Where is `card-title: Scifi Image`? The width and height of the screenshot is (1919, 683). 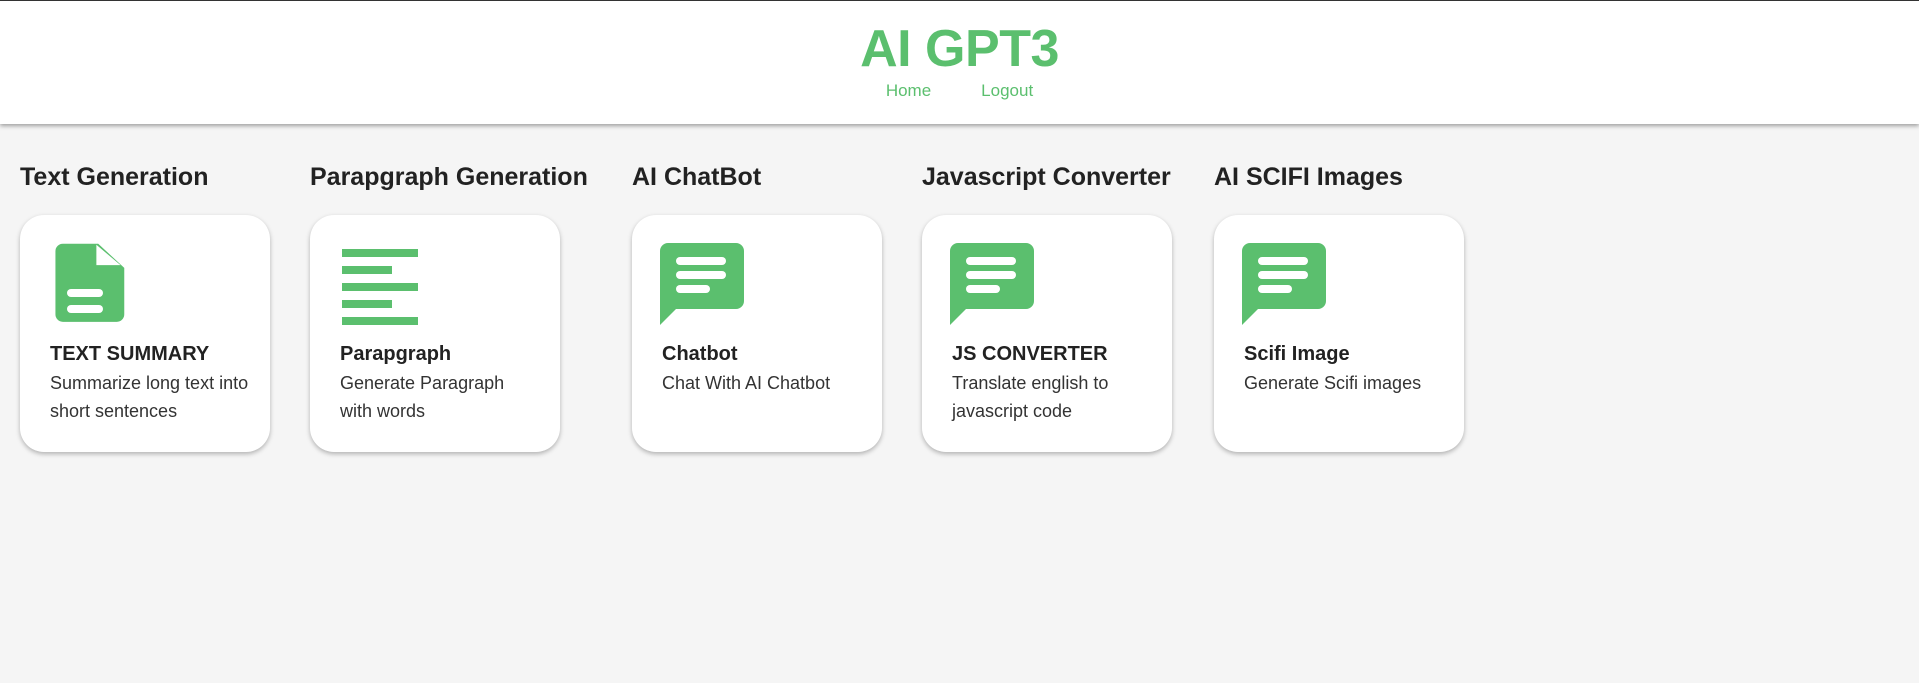 card-title: Scifi Image is located at coordinates (1297, 354).